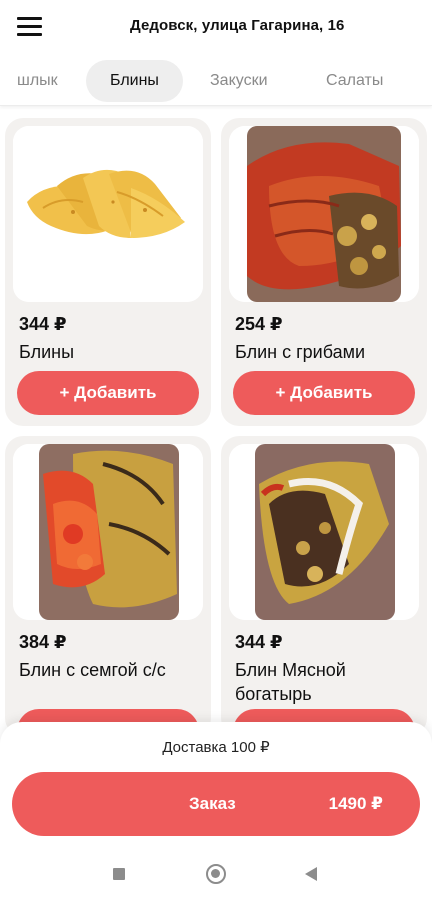 The width and height of the screenshot is (432, 900). Describe the element at coordinates (300, 352) in the screenshot. I see `product-name: Блин с грибами` at that location.